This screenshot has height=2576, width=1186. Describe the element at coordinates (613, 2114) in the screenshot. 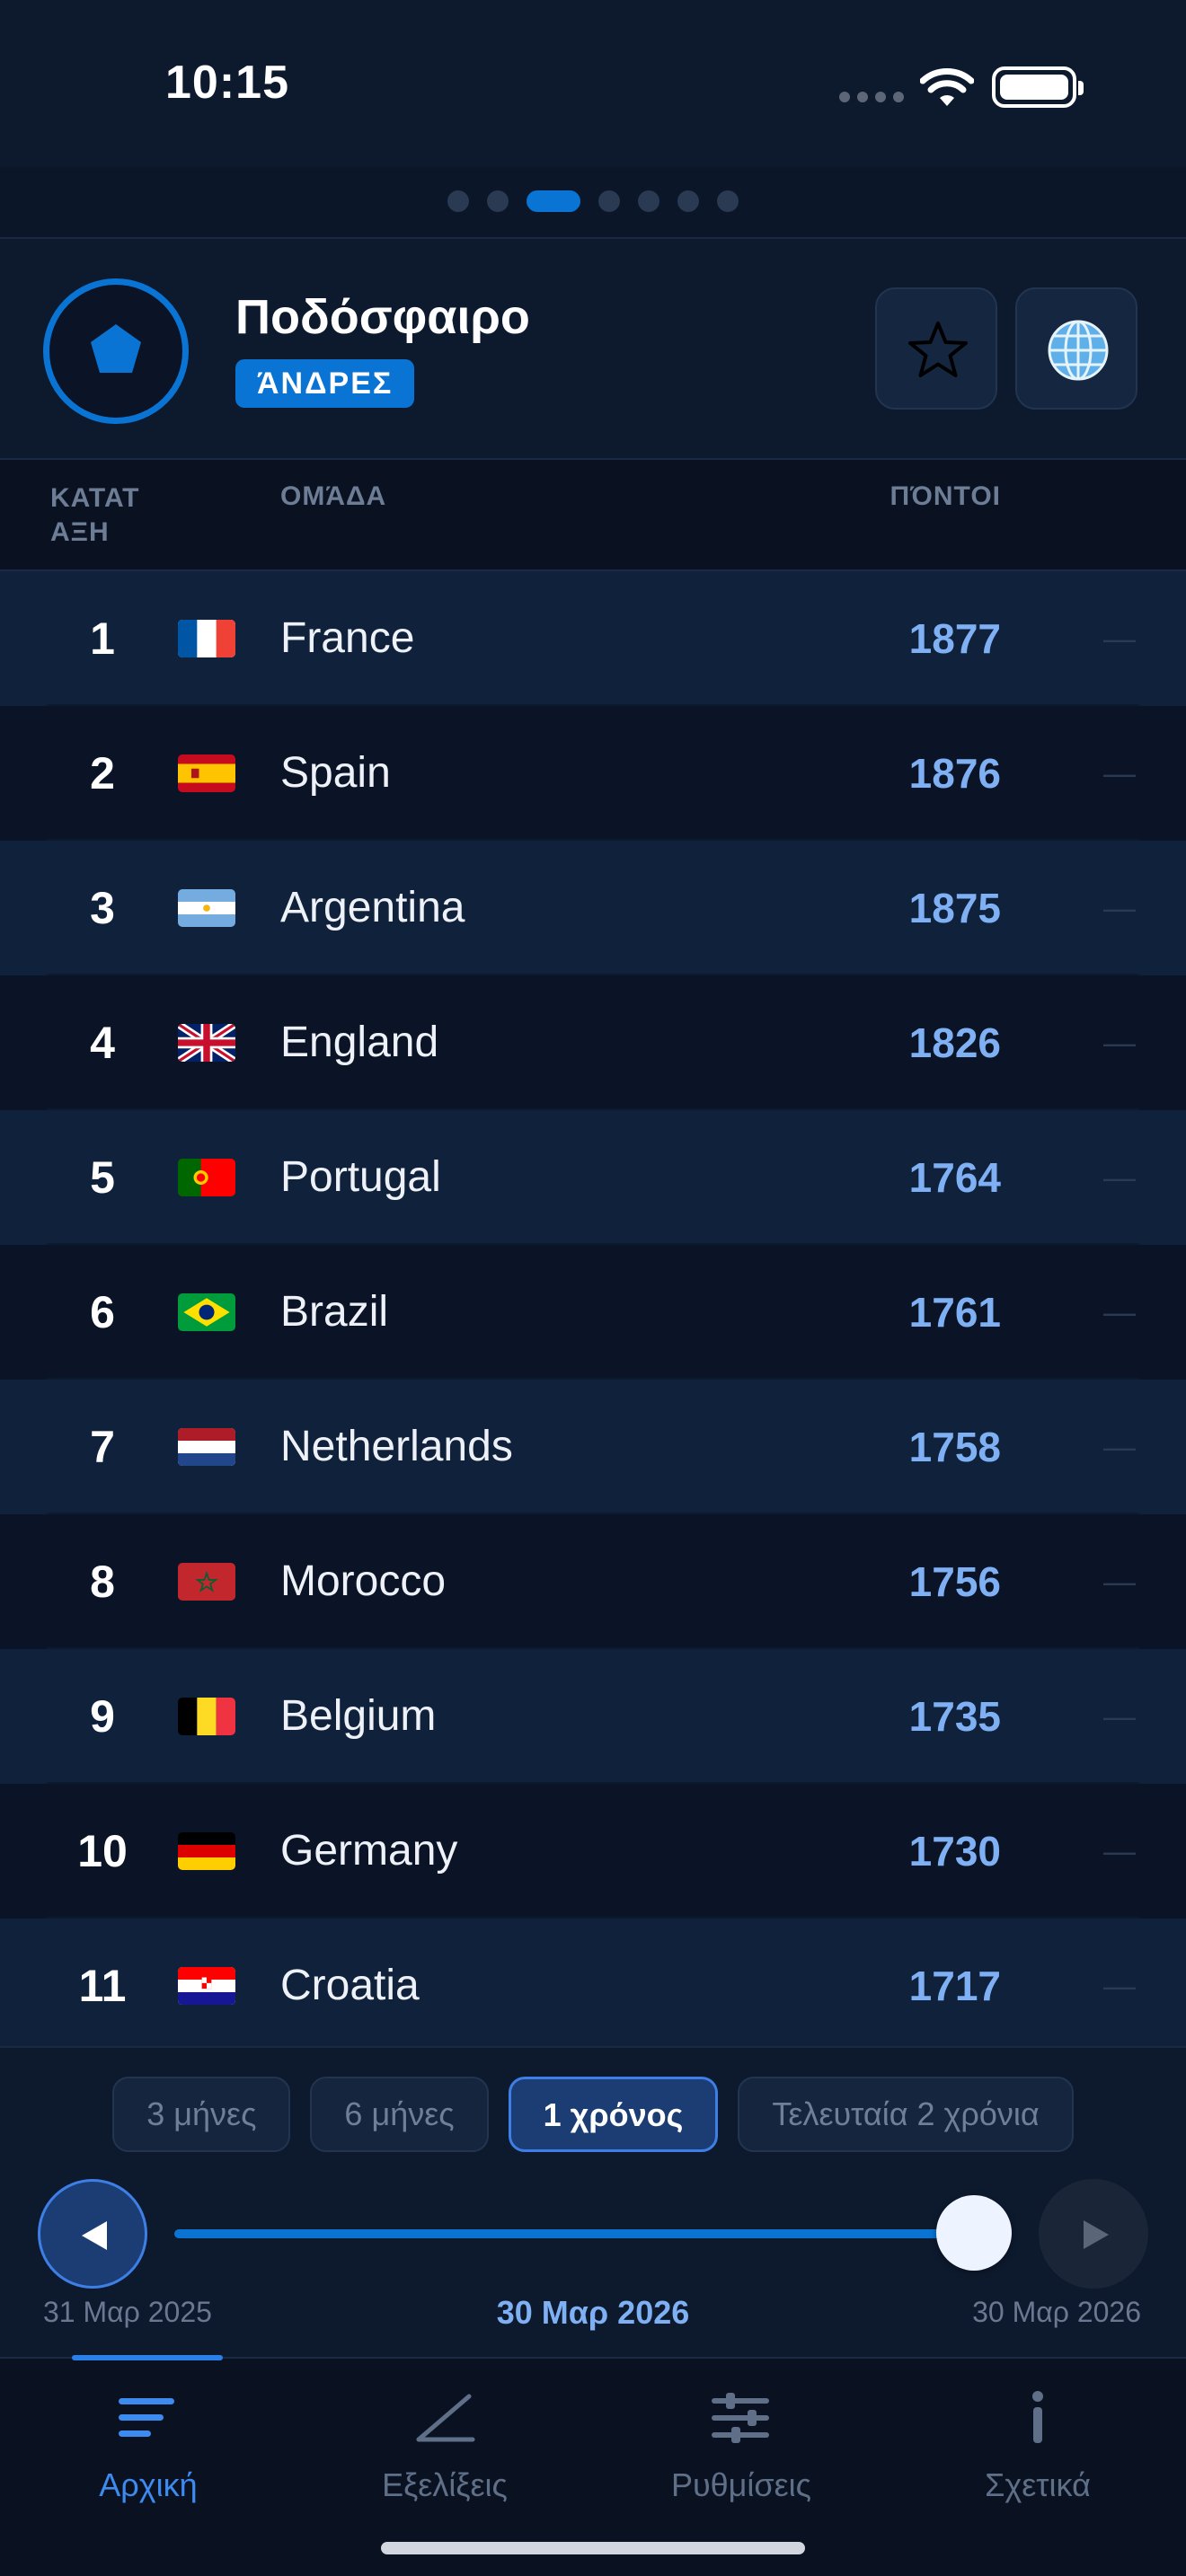

I see `period-chip: 1 χρόνος` at that location.